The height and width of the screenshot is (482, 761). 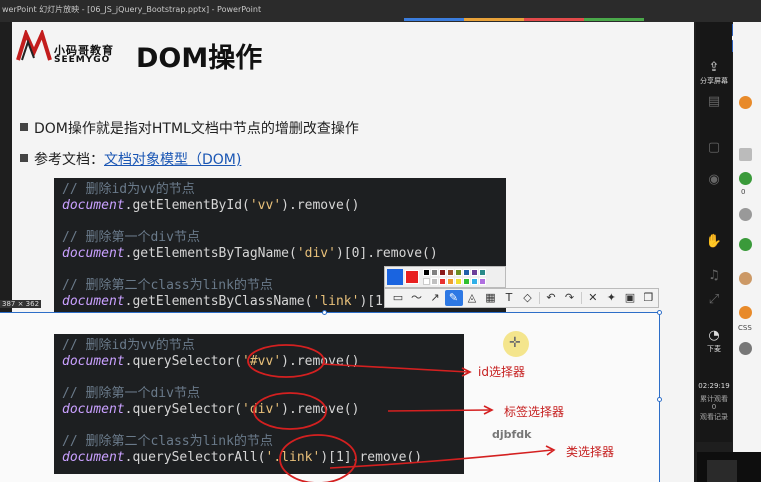 What do you see at coordinates (722, 471) in the screenshot?
I see `thumbnail-preview` at bounding box center [722, 471].